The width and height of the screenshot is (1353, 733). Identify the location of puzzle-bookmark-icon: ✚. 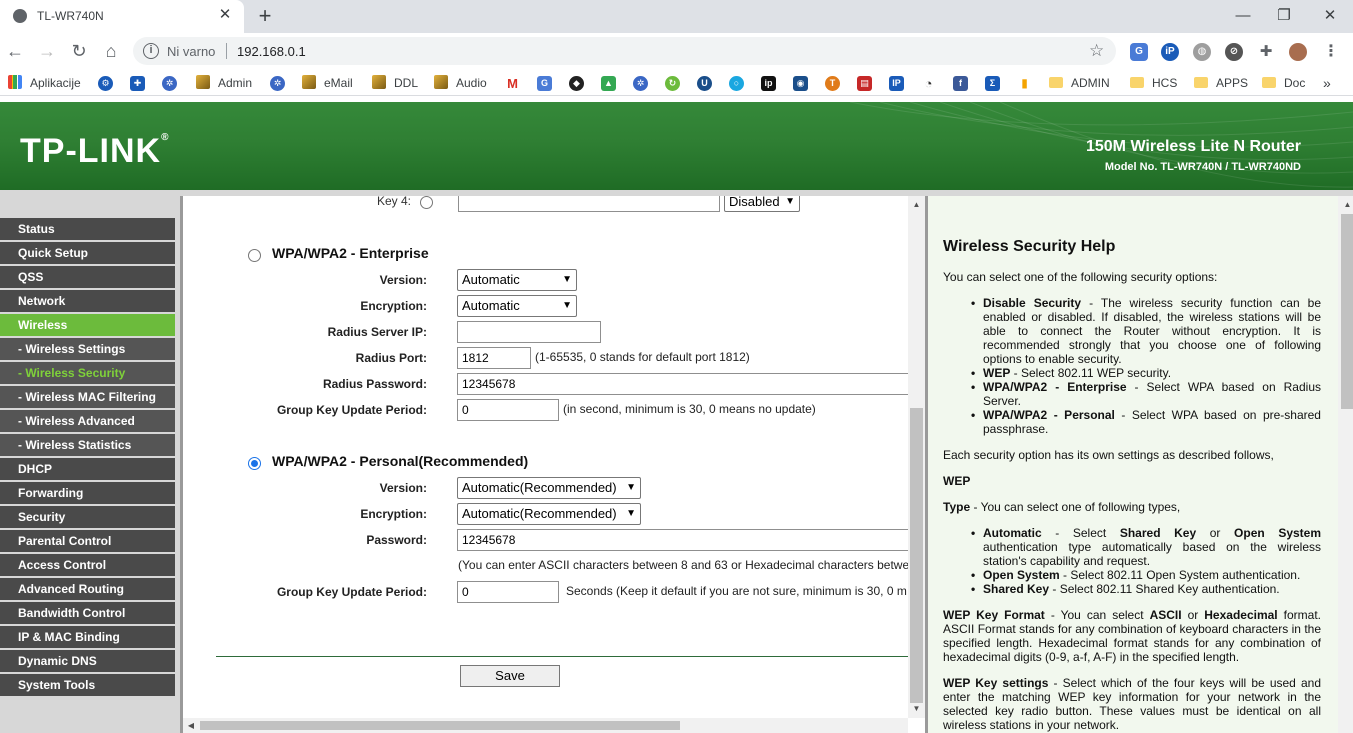
(137, 83).